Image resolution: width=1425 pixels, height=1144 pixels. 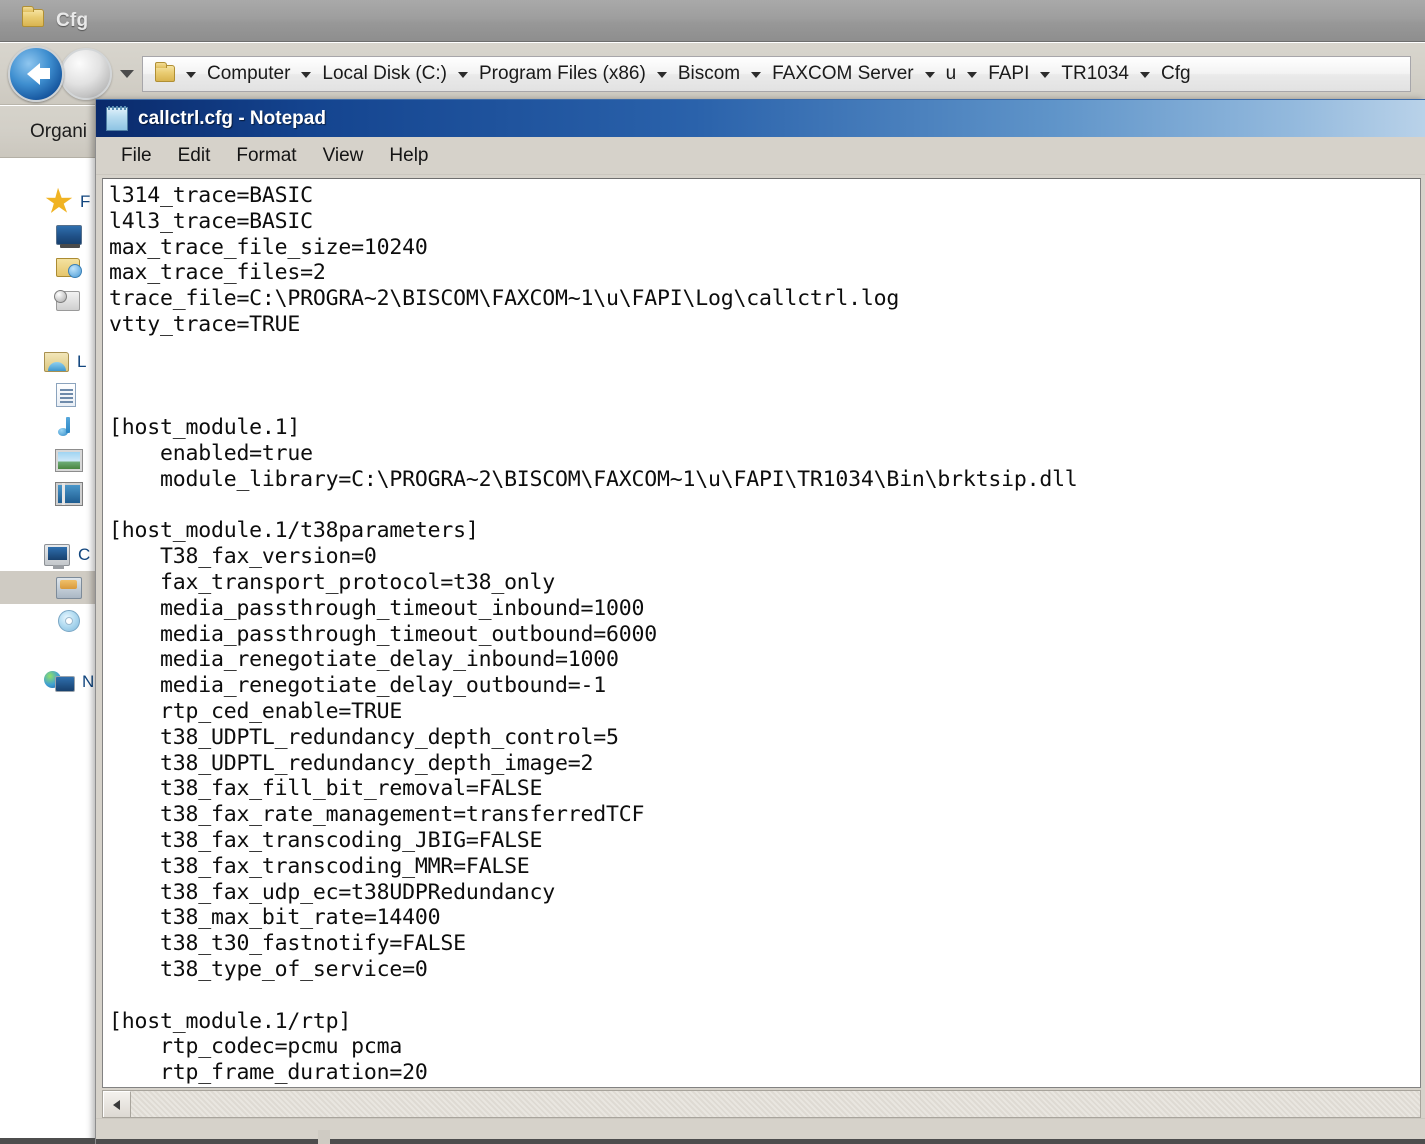 I want to click on taskbar-nub, so click(x=324, y=1137).